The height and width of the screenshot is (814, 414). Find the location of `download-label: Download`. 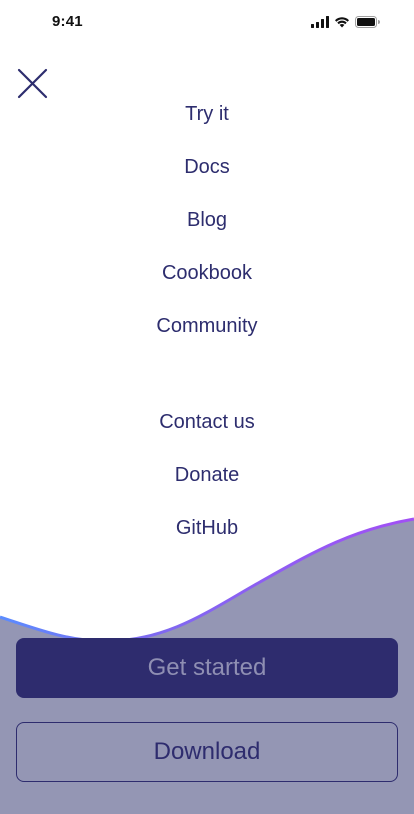

download-label: Download is located at coordinates (207, 751).